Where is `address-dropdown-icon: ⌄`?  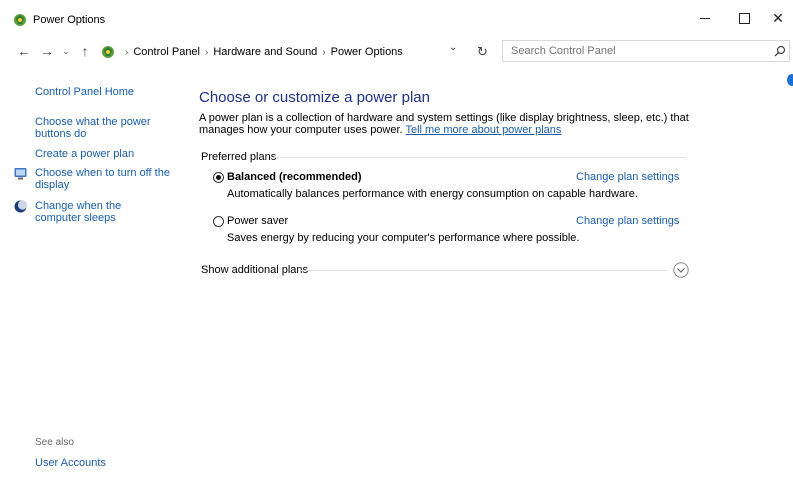 address-dropdown-icon: ⌄ is located at coordinates (453, 47).